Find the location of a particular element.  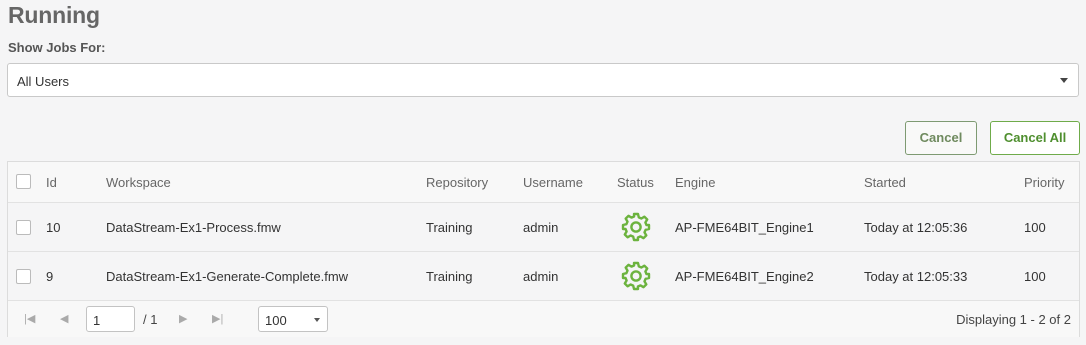

first-page-icon: |◀ is located at coordinates (29, 318).